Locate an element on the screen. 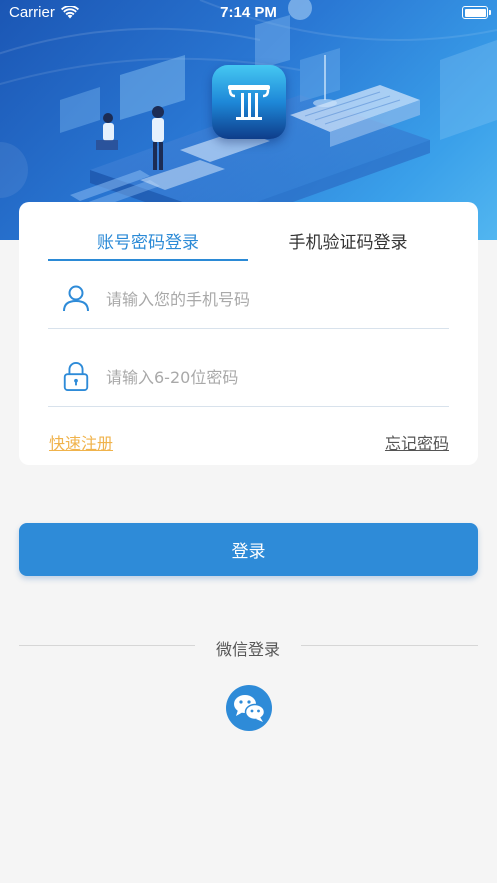  password-input is located at coordinates (271, 377).